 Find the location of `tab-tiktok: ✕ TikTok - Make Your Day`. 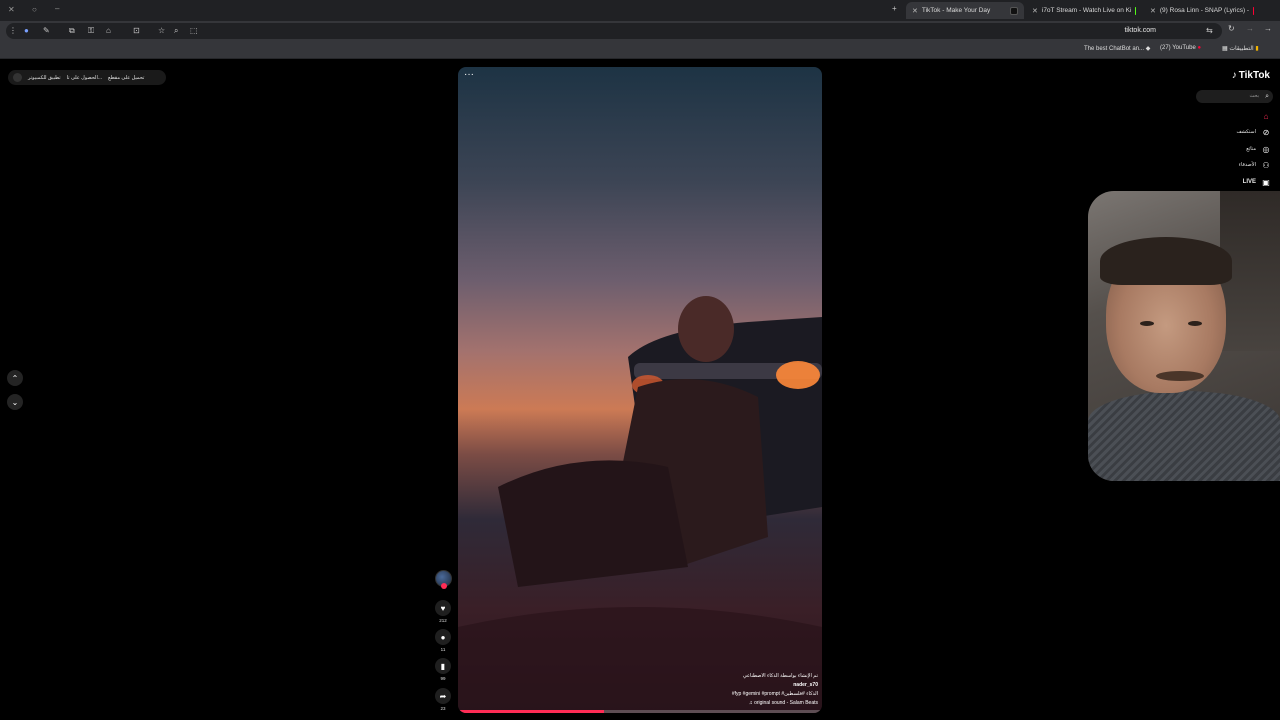

tab-tiktok: ✕ TikTok - Make Your Day is located at coordinates (965, 10).